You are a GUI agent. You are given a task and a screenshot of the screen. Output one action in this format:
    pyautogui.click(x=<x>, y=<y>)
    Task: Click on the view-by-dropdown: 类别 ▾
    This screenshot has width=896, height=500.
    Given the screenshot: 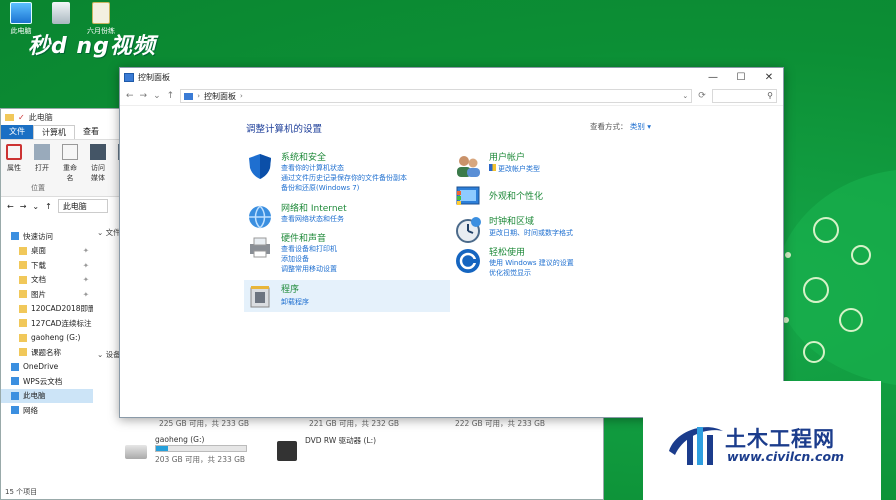 What is the action you would take?
    pyautogui.click(x=640, y=126)
    